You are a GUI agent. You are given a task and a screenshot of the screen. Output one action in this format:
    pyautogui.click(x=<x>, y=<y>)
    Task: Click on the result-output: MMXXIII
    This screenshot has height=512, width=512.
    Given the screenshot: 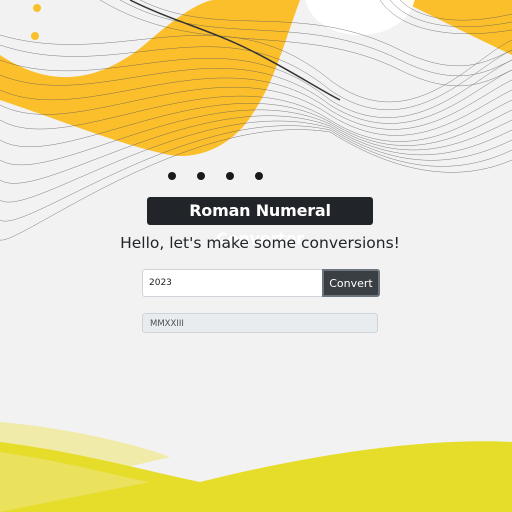 What is the action you would take?
    pyautogui.click(x=260, y=323)
    